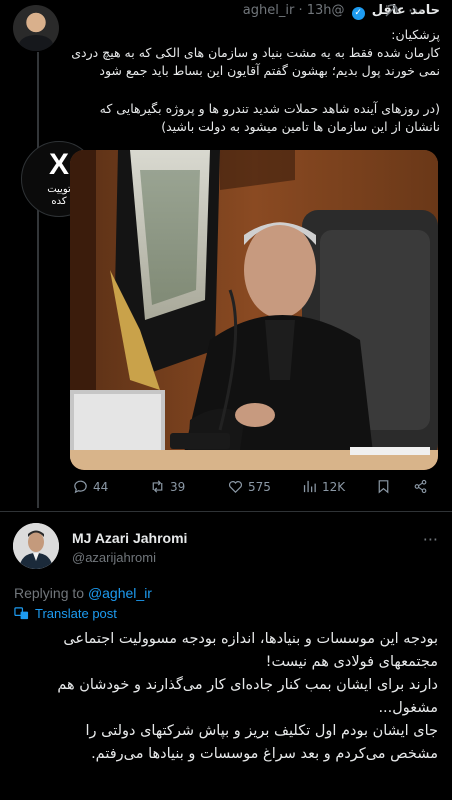 The height and width of the screenshot is (800, 452). I want to click on avatar-azarijahromi, so click(36, 546).